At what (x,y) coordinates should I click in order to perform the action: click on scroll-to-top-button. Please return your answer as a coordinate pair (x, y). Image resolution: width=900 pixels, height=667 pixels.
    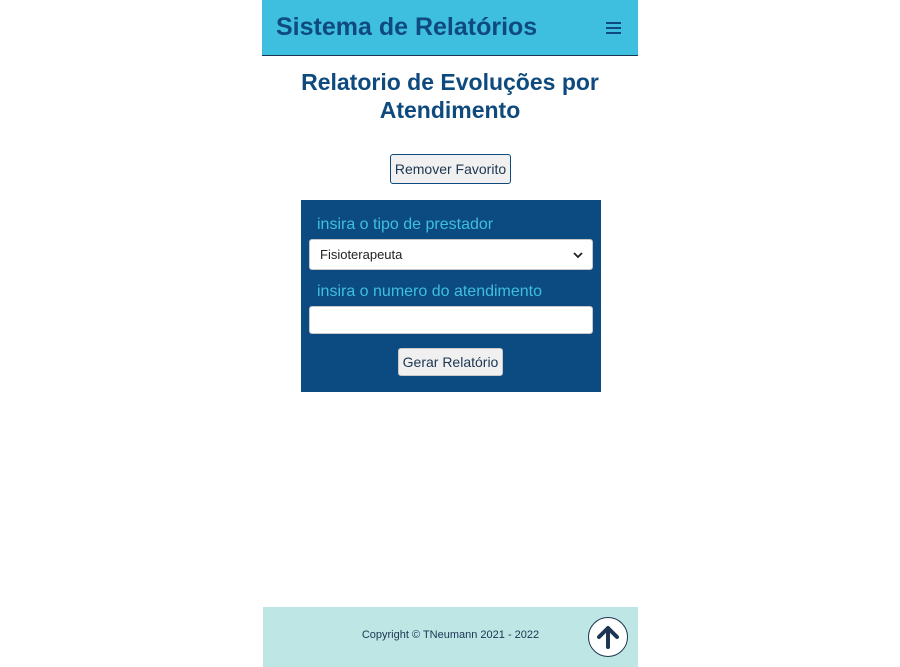
    Looking at the image, I should click on (608, 637).